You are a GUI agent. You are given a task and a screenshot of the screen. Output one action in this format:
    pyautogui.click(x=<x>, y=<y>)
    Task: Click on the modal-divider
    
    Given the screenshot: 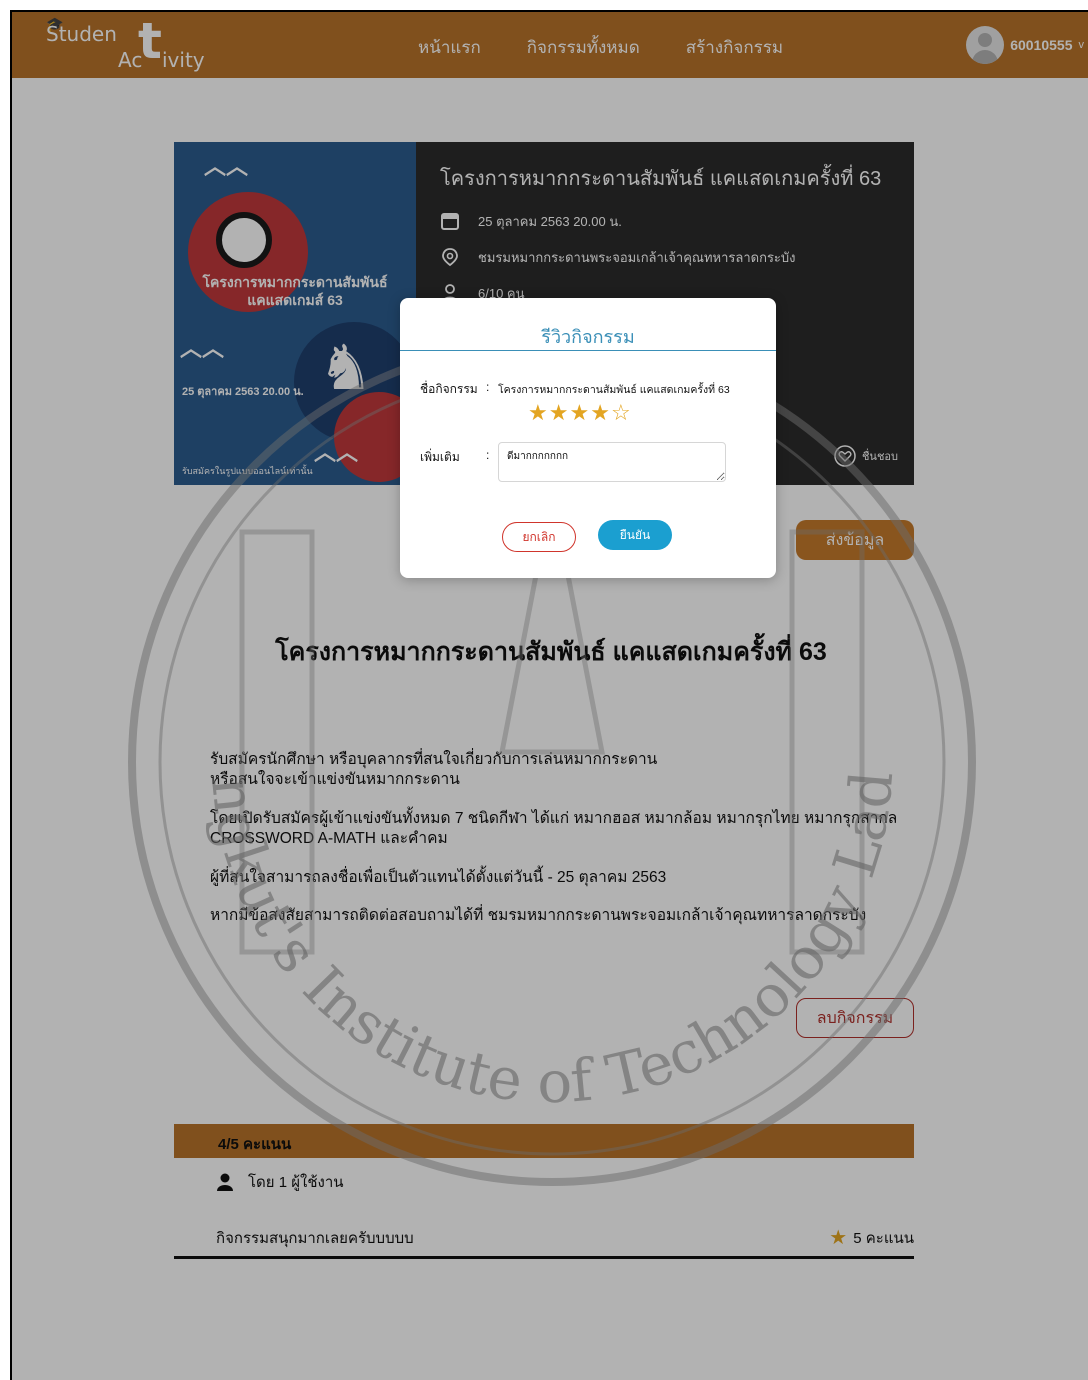 What is the action you would take?
    pyautogui.click(x=588, y=350)
    